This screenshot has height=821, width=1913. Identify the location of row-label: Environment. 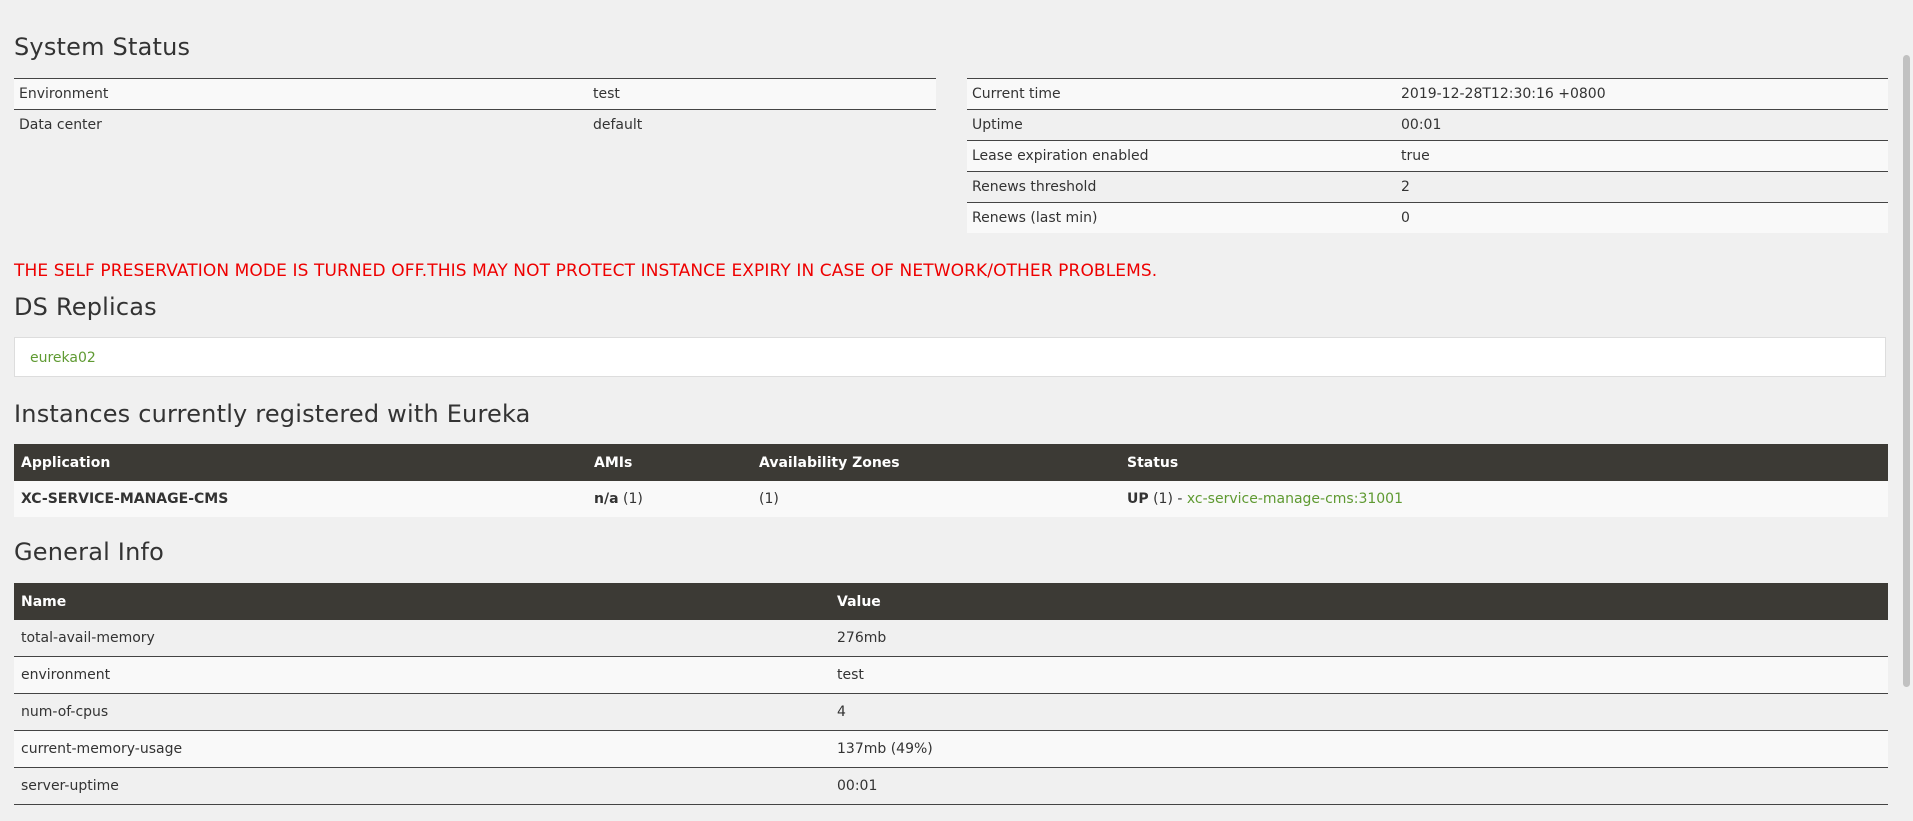
(301, 94).